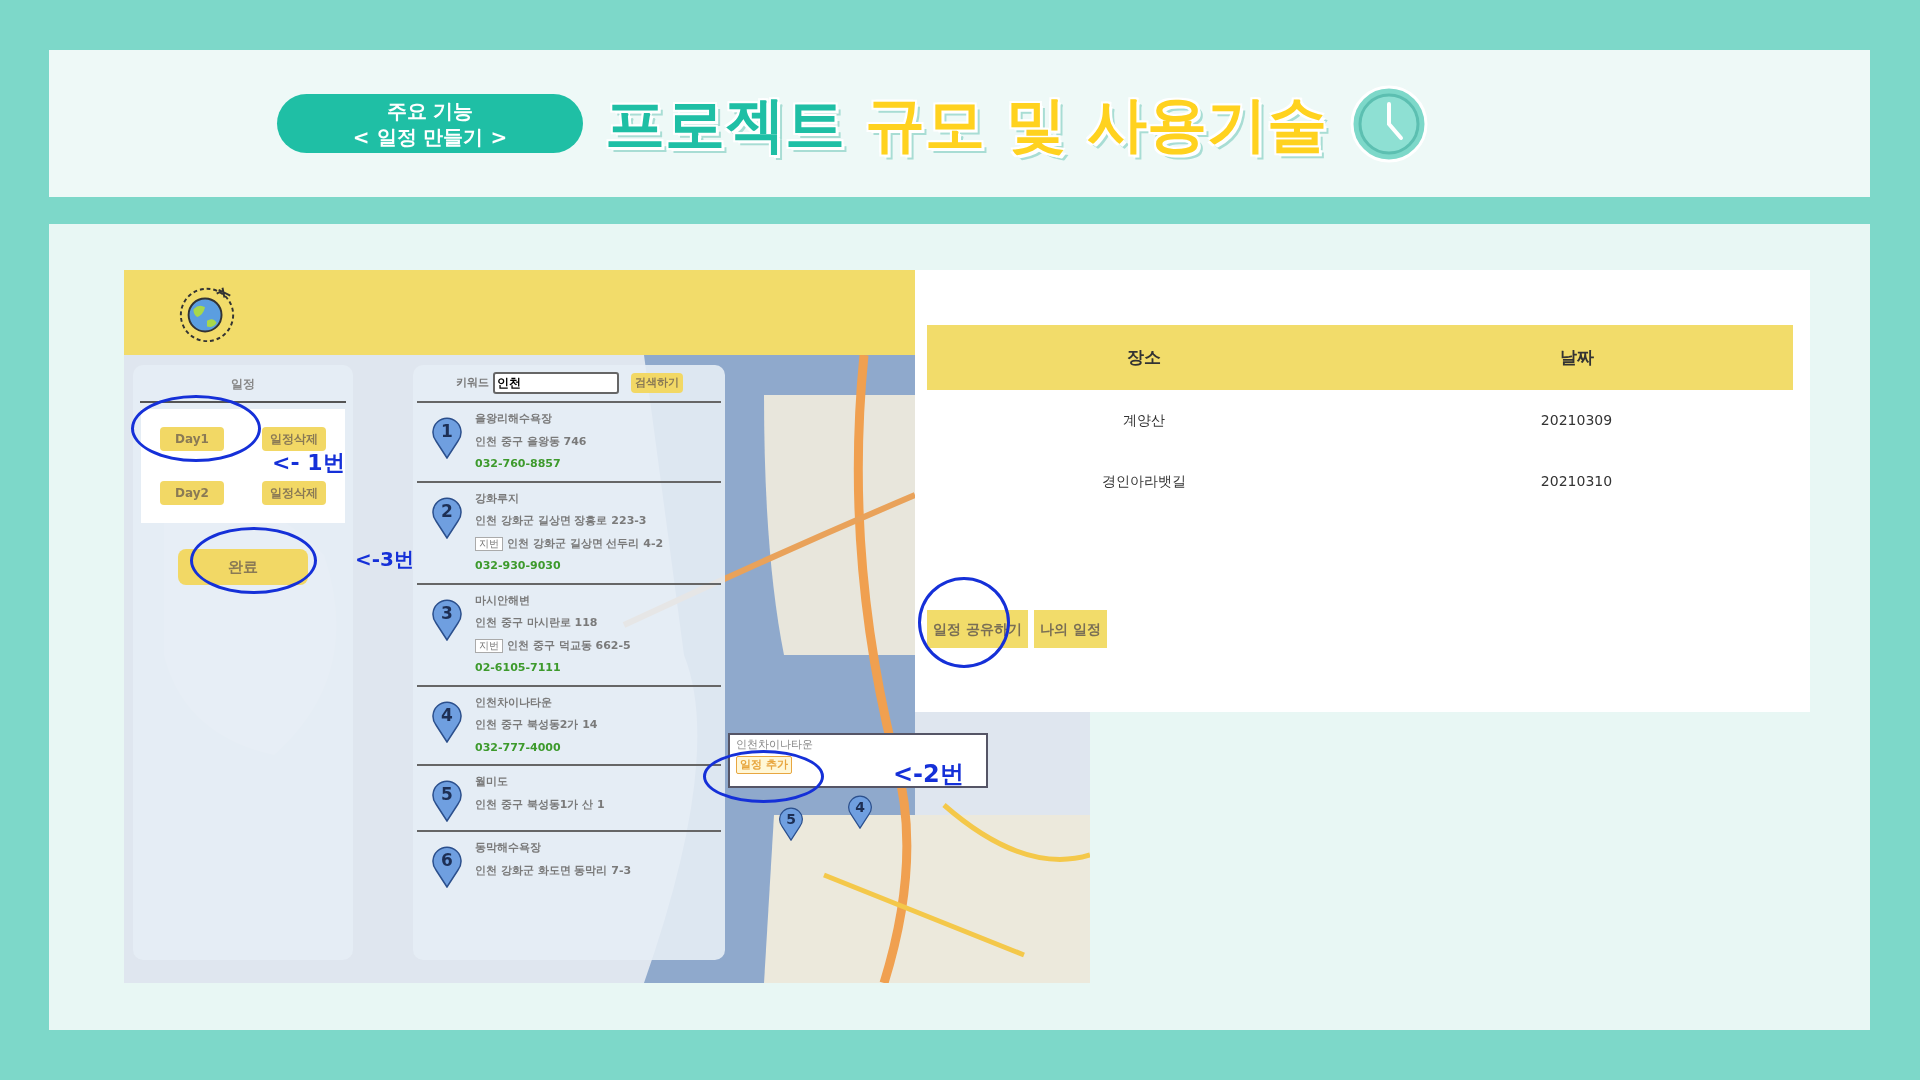  I want to click on place-name: 마시안해변, so click(503, 600).